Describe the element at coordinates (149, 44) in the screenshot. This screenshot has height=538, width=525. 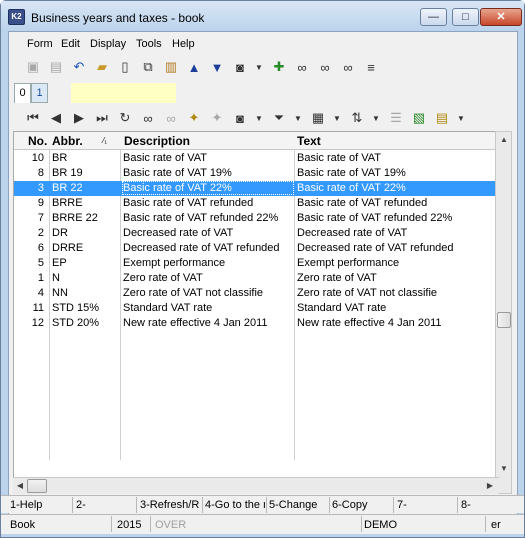
I see `menu-tools: Tools` at that location.